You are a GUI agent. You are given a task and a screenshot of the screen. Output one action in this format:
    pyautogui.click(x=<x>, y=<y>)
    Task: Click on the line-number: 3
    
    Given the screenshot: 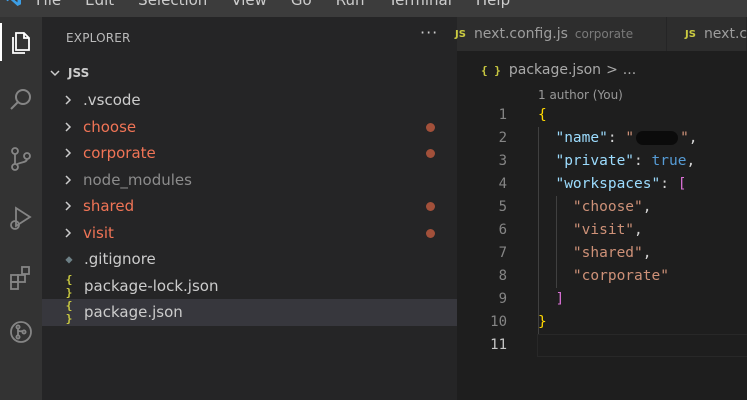 What is the action you would take?
    pyautogui.click(x=502, y=161)
    